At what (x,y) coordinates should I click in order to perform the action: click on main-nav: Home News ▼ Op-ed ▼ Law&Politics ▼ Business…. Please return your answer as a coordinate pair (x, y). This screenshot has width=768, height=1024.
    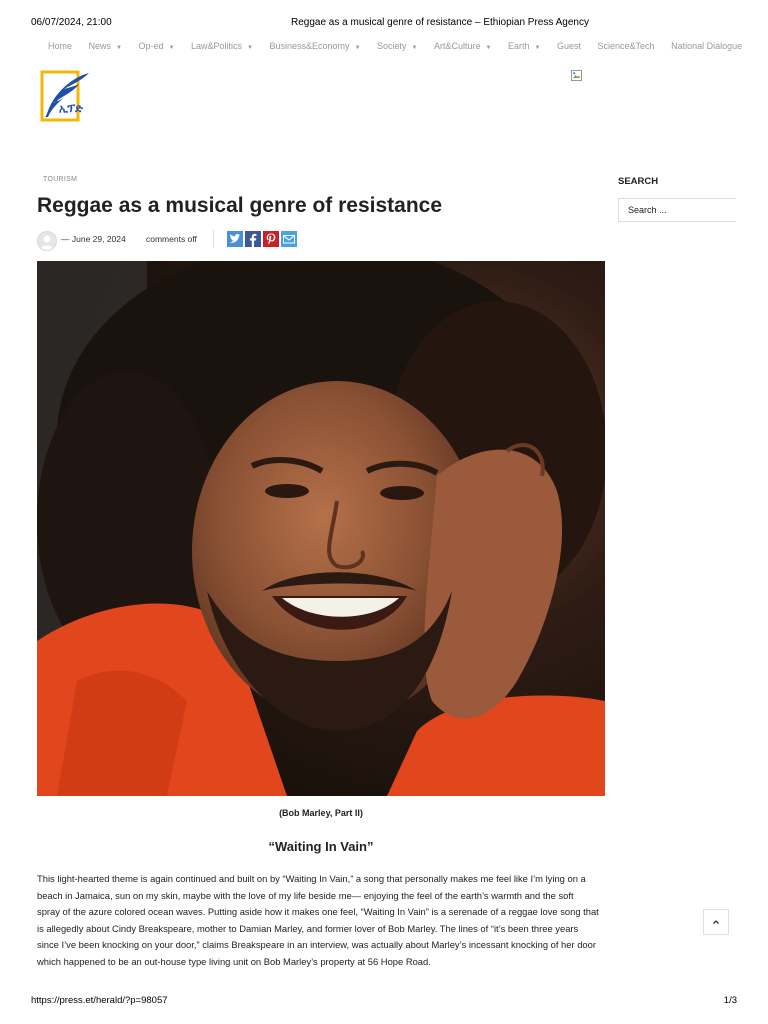
    Looking at the image, I should click on (395, 46).